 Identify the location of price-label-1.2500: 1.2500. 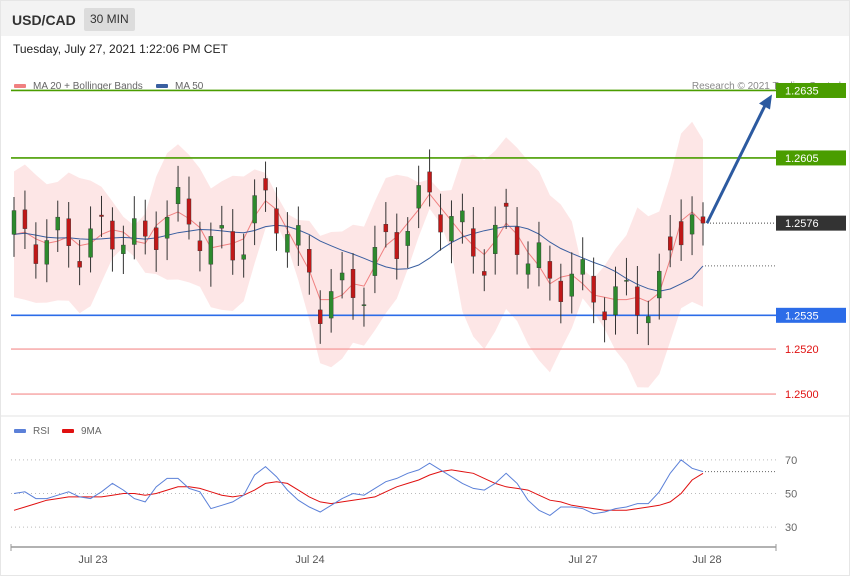
(802, 395).